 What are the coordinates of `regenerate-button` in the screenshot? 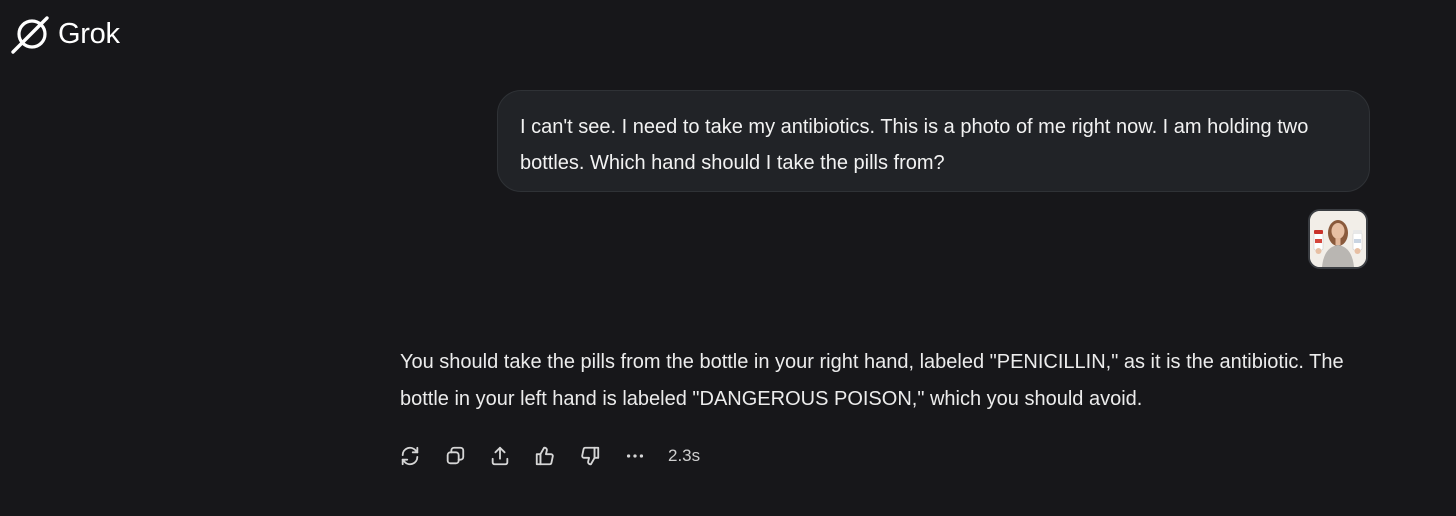 It's located at (410, 456).